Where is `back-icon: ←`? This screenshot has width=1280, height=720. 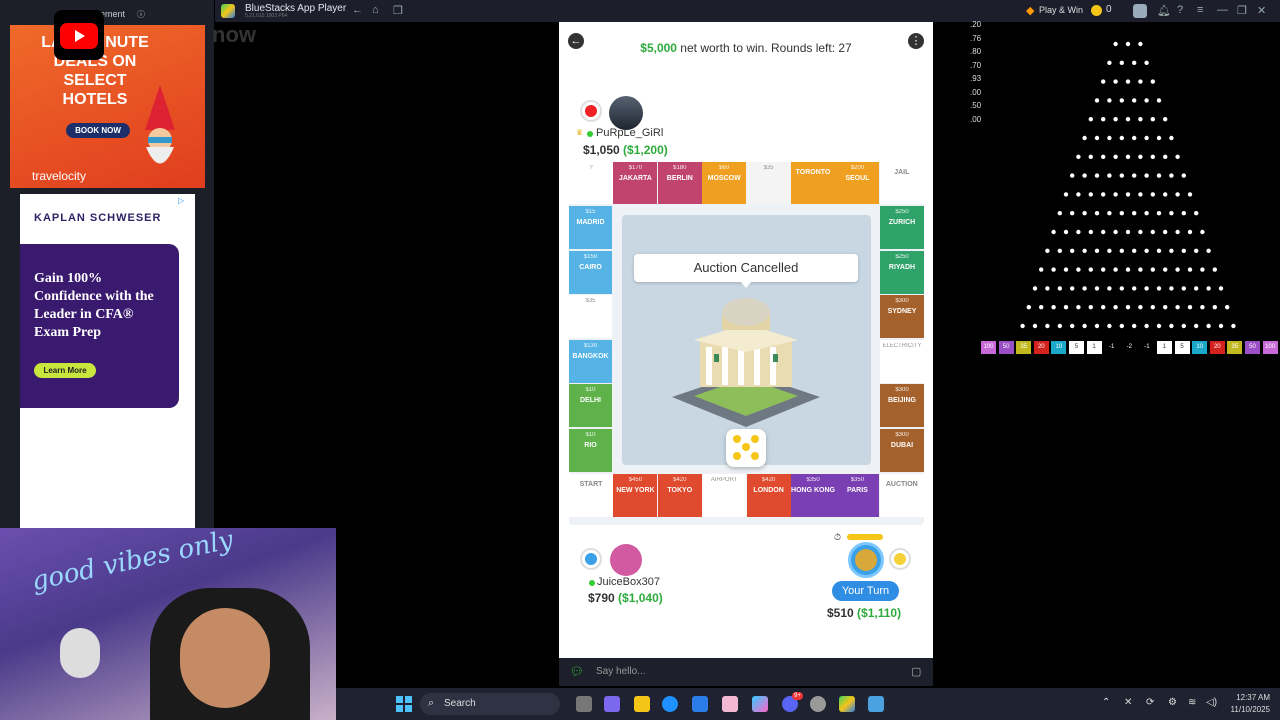 back-icon: ← is located at coordinates (357, 10).